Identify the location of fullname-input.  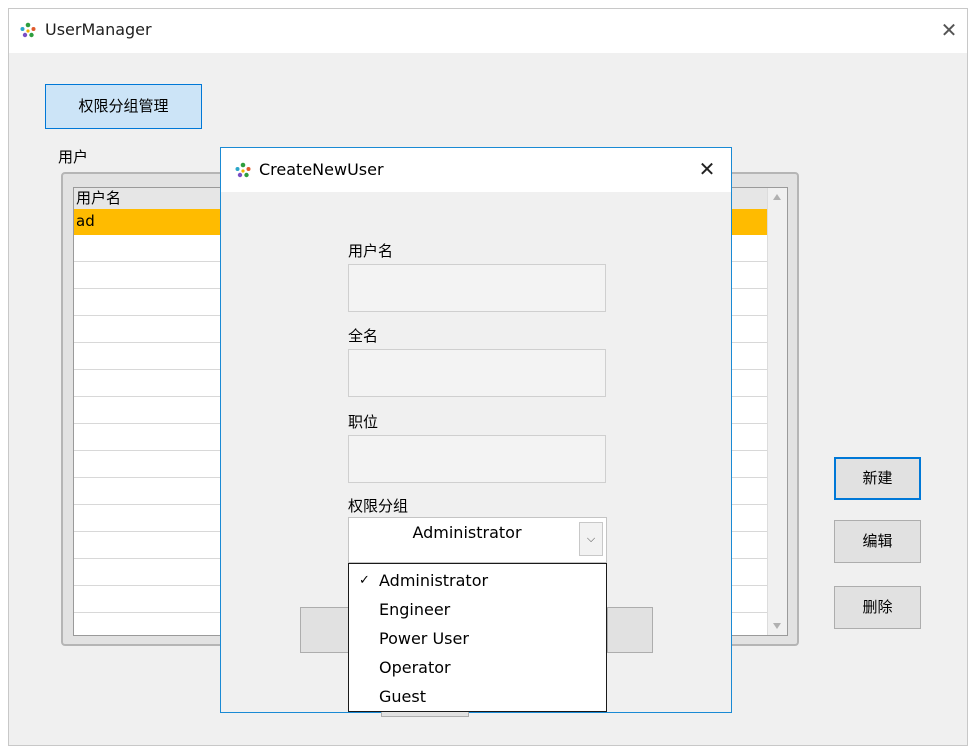
(477, 373).